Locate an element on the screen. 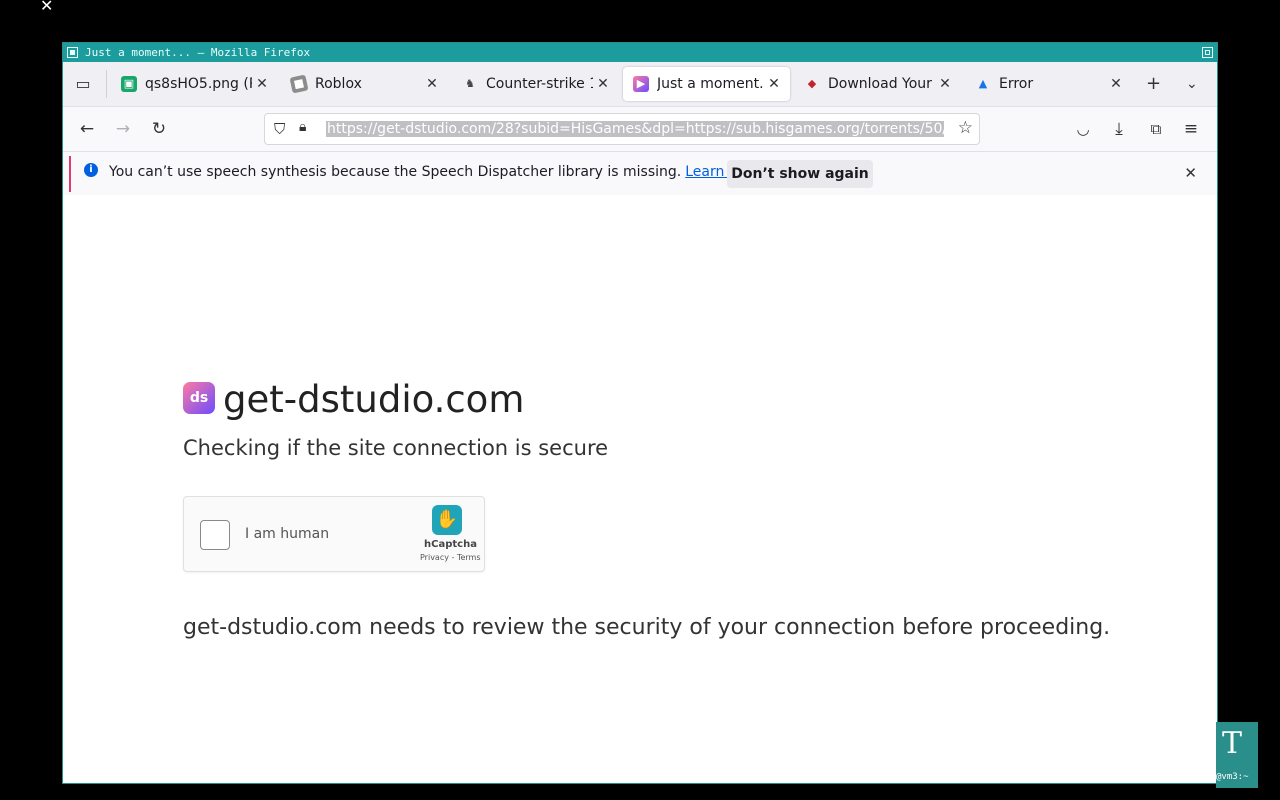  shield-icon: ⛉ is located at coordinates (279, 129).